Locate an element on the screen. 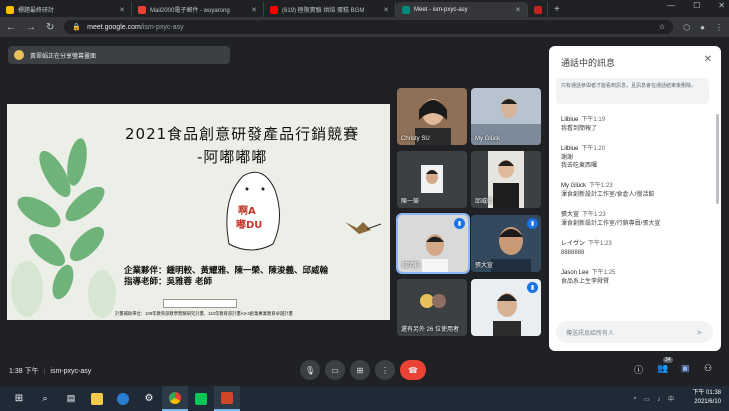 This screenshot has height=411, width=729. leave-call-button: ☎ is located at coordinates (413, 370).